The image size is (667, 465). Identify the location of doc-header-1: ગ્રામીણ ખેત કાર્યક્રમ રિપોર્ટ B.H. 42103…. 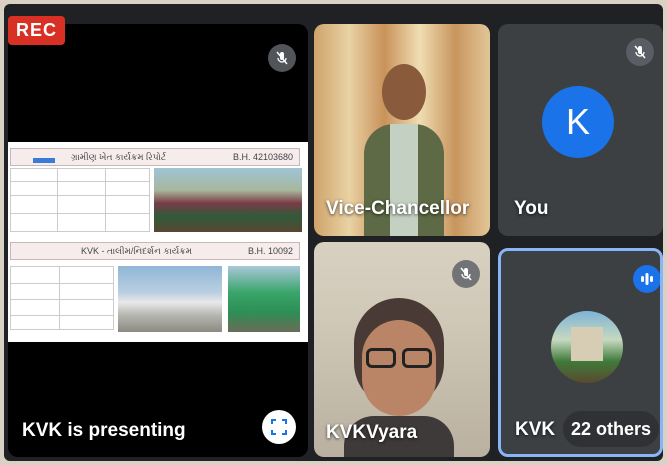
(155, 157).